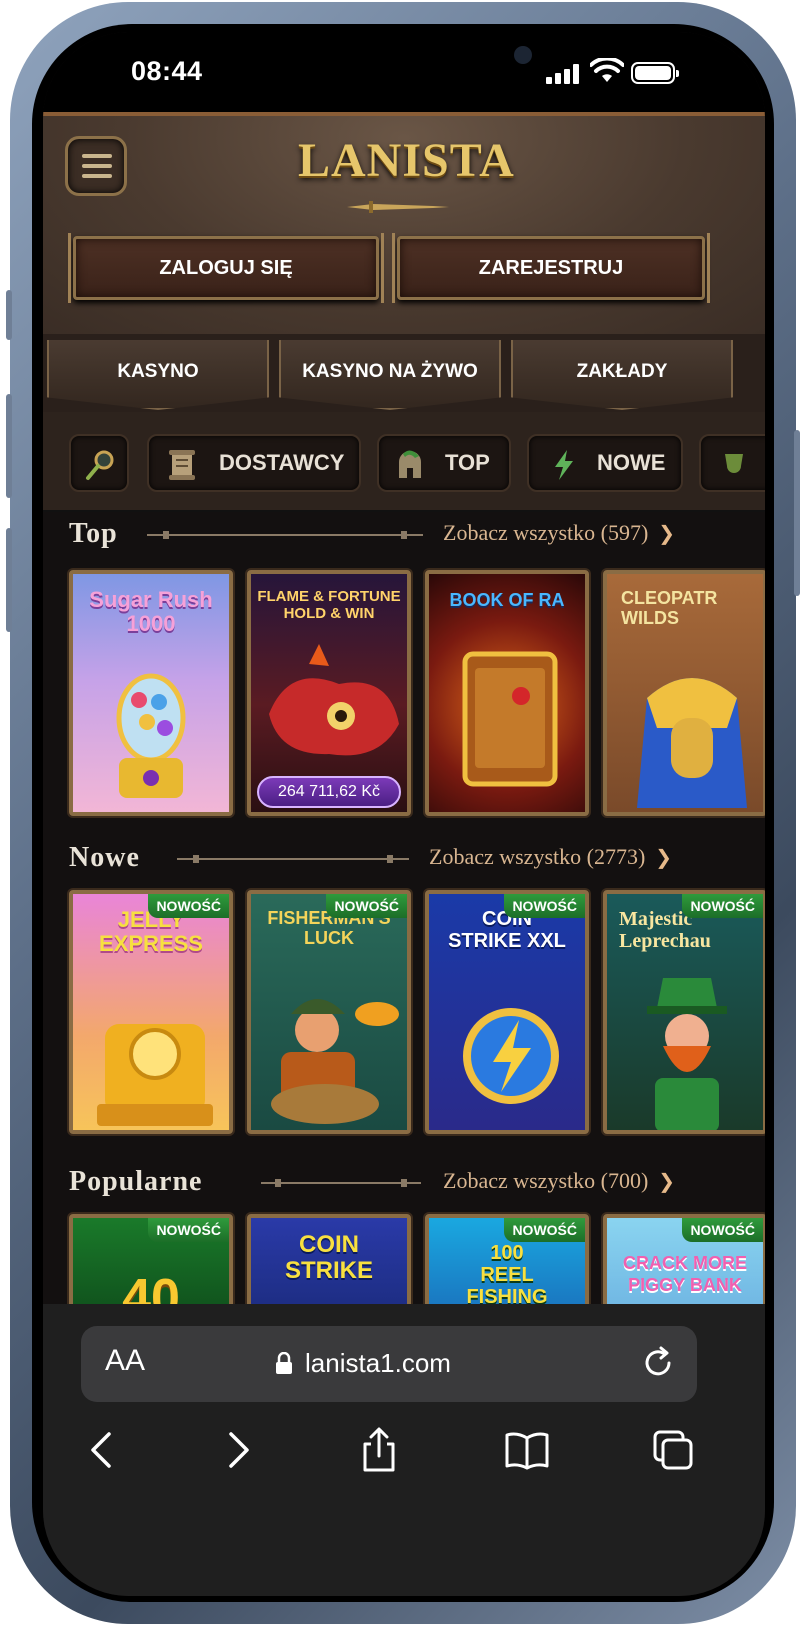 This screenshot has height=1628, width=802. Describe the element at coordinates (329, 605) in the screenshot. I see `game-title: FLAME & FORTUNE HOLD & WIN` at that location.